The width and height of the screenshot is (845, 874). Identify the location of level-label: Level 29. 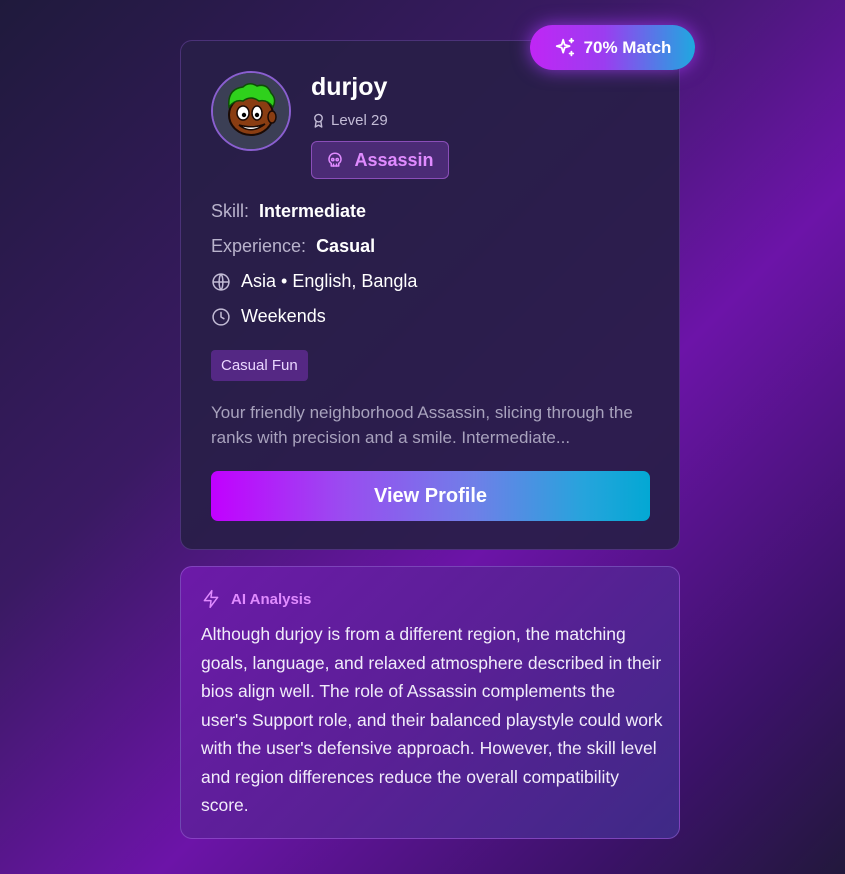
(359, 120).